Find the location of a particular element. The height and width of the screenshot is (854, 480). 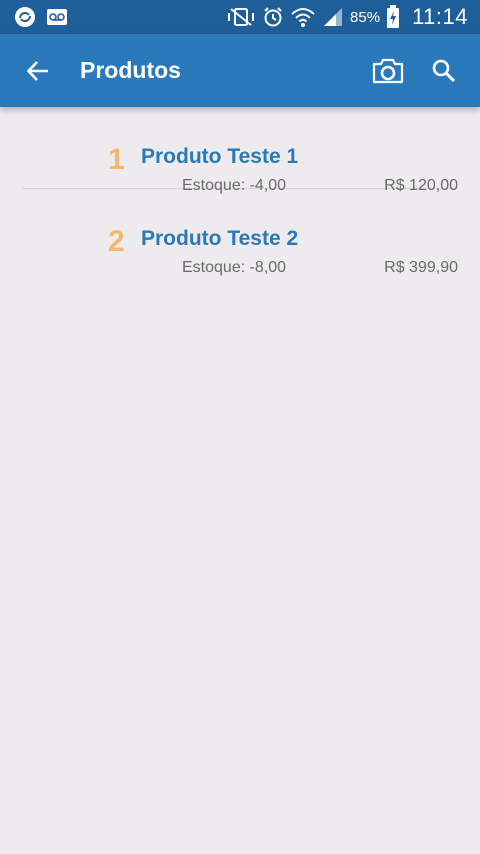

alarm-icon is located at coordinates (273, 17).